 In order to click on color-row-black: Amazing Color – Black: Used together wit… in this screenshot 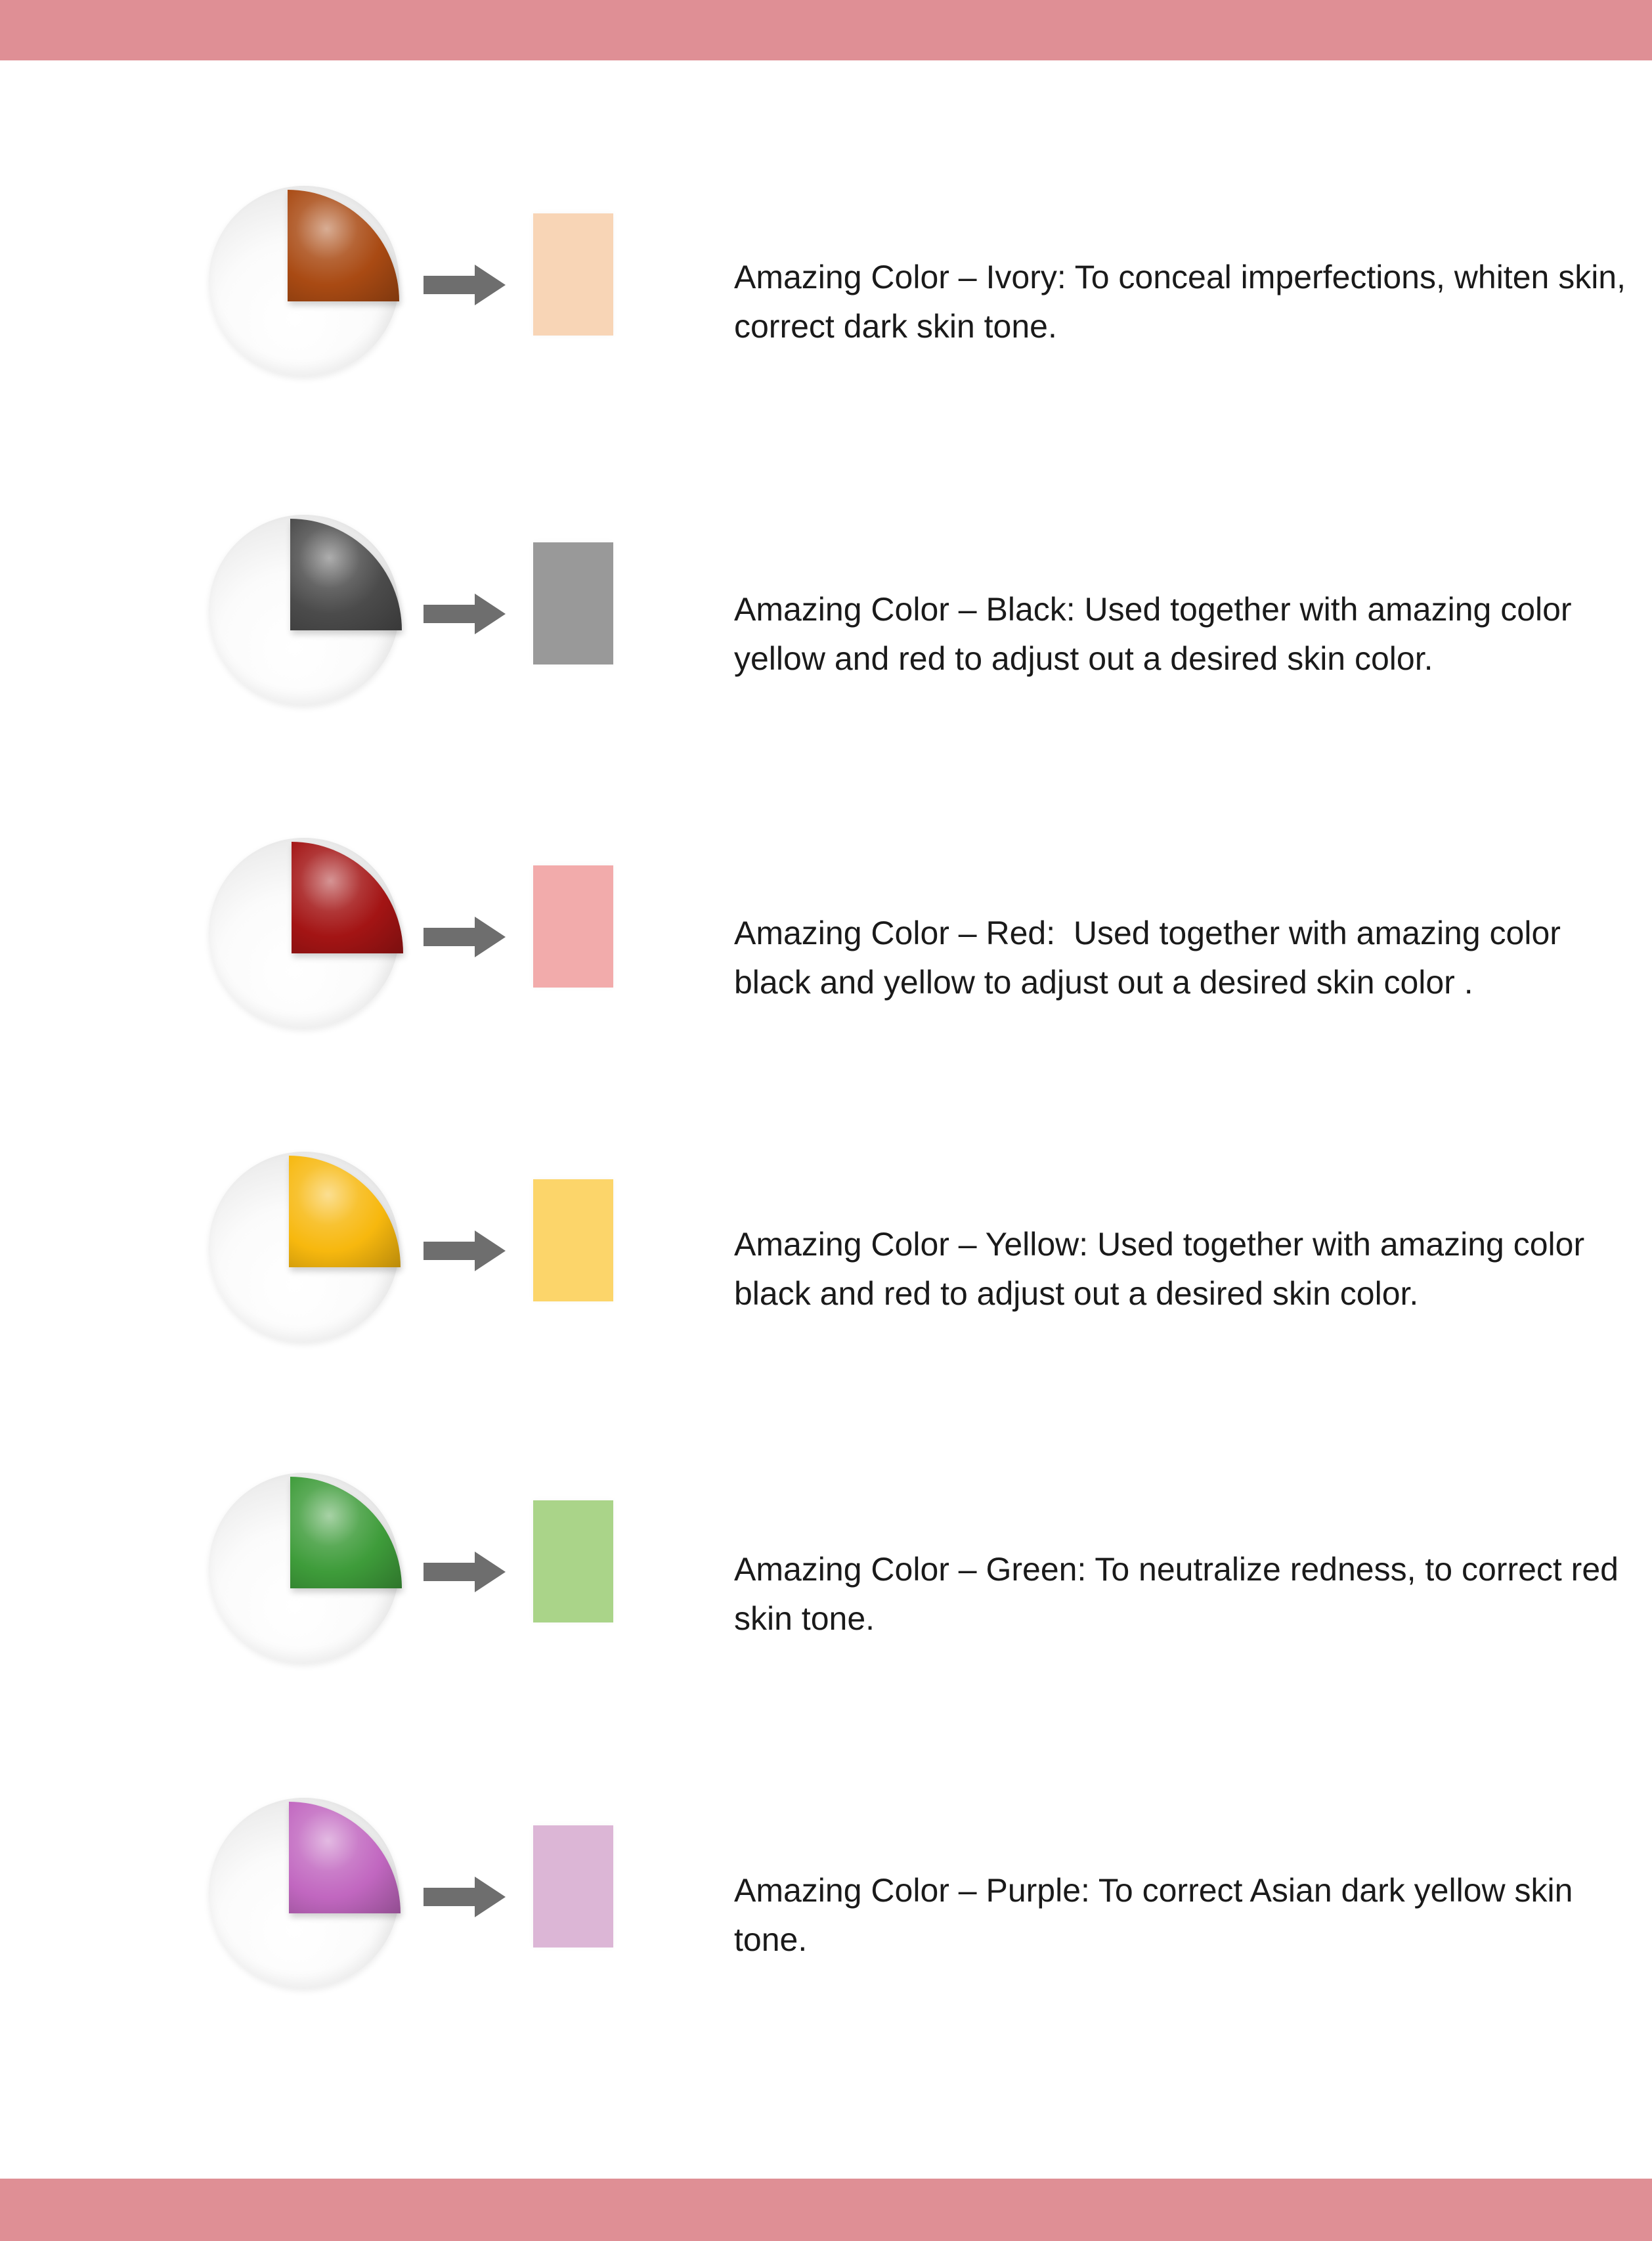, I will do `click(826, 615)`.